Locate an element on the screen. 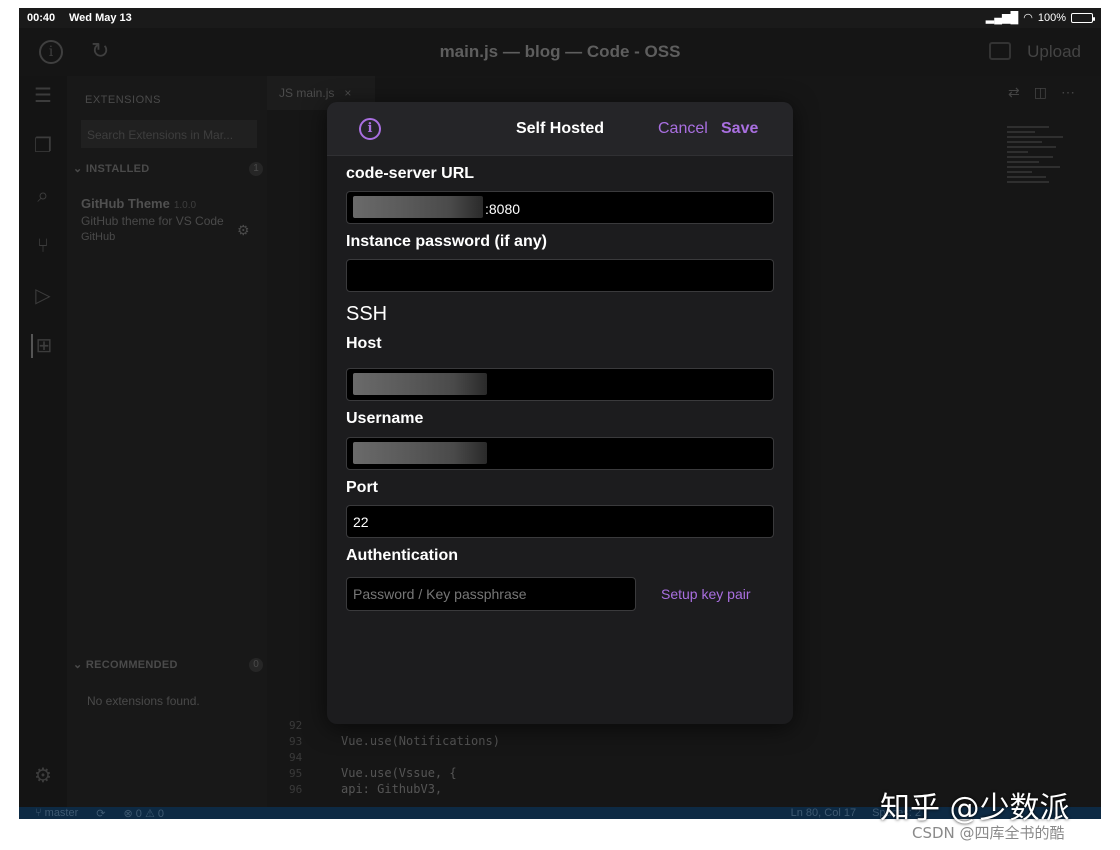 The width and height of the screenshot is (1120, 850). dialog-navbar: i Self Hosted Cancel Save is located at coordinates (560, 129).